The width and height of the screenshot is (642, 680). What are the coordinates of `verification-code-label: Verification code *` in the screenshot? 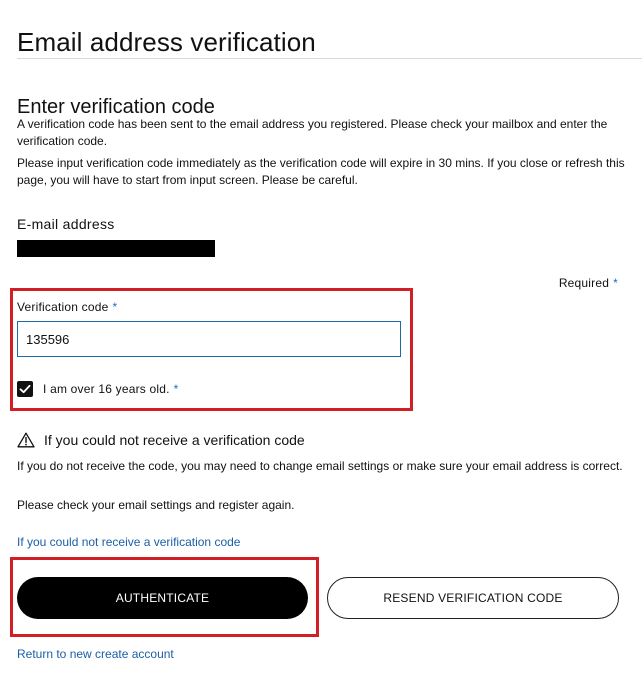 It's located at (67, 307).